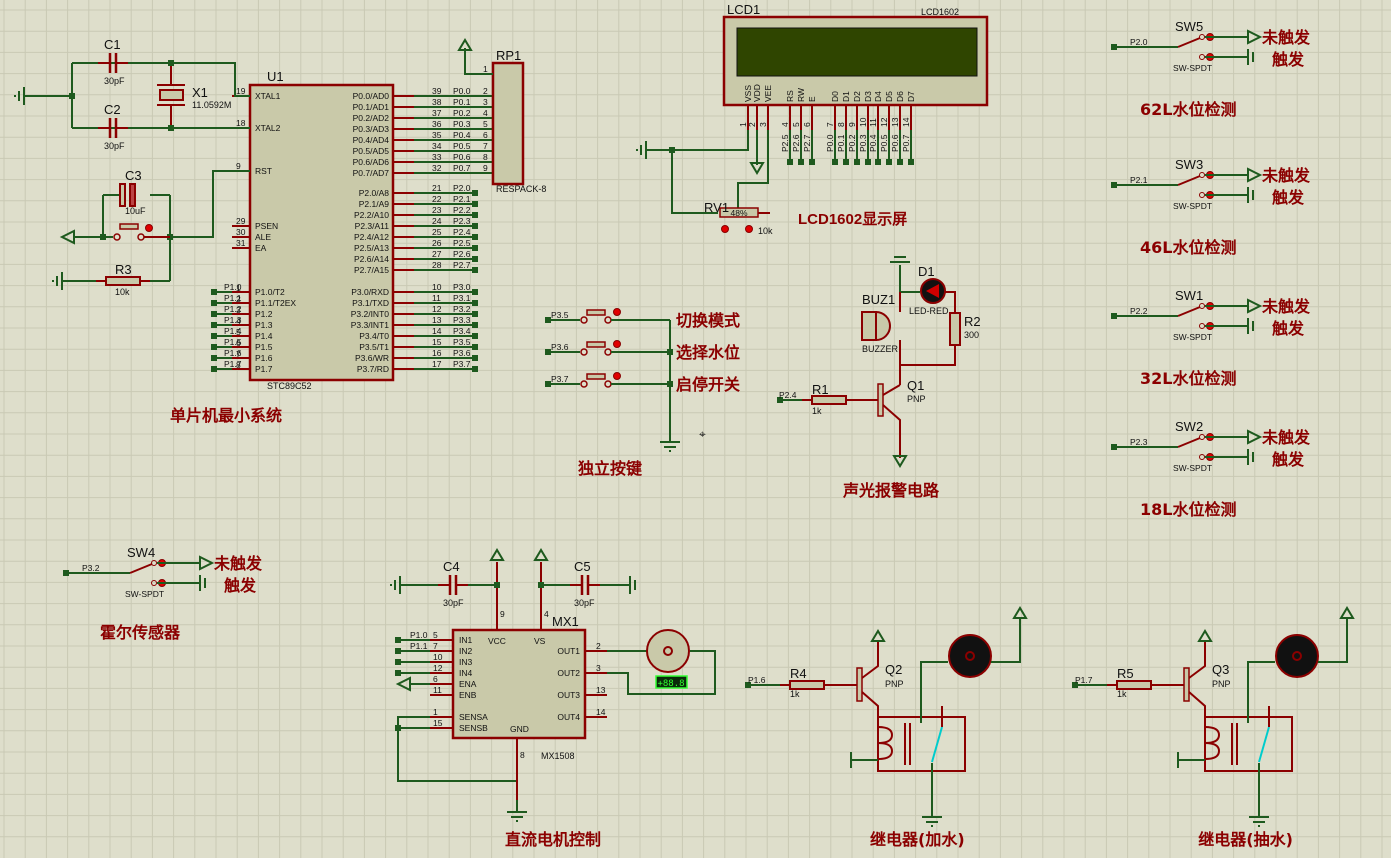 The image size is (1391, 858). What do you see at coordinates (462, 102) in the screenshot?
I see `net-label: P0.1` at bounding box center [462, 102].